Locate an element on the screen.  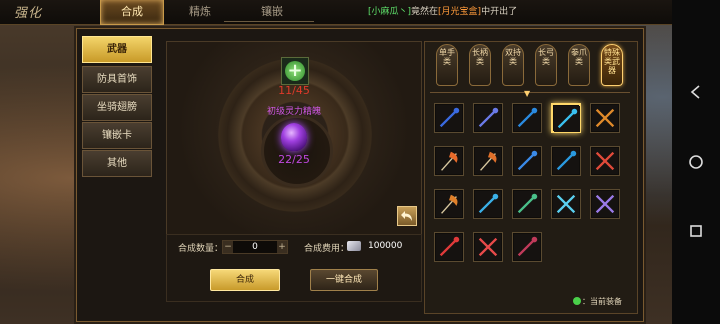
weapon-tab-special: 特殊类武器 is located at coordinates (612, 65).